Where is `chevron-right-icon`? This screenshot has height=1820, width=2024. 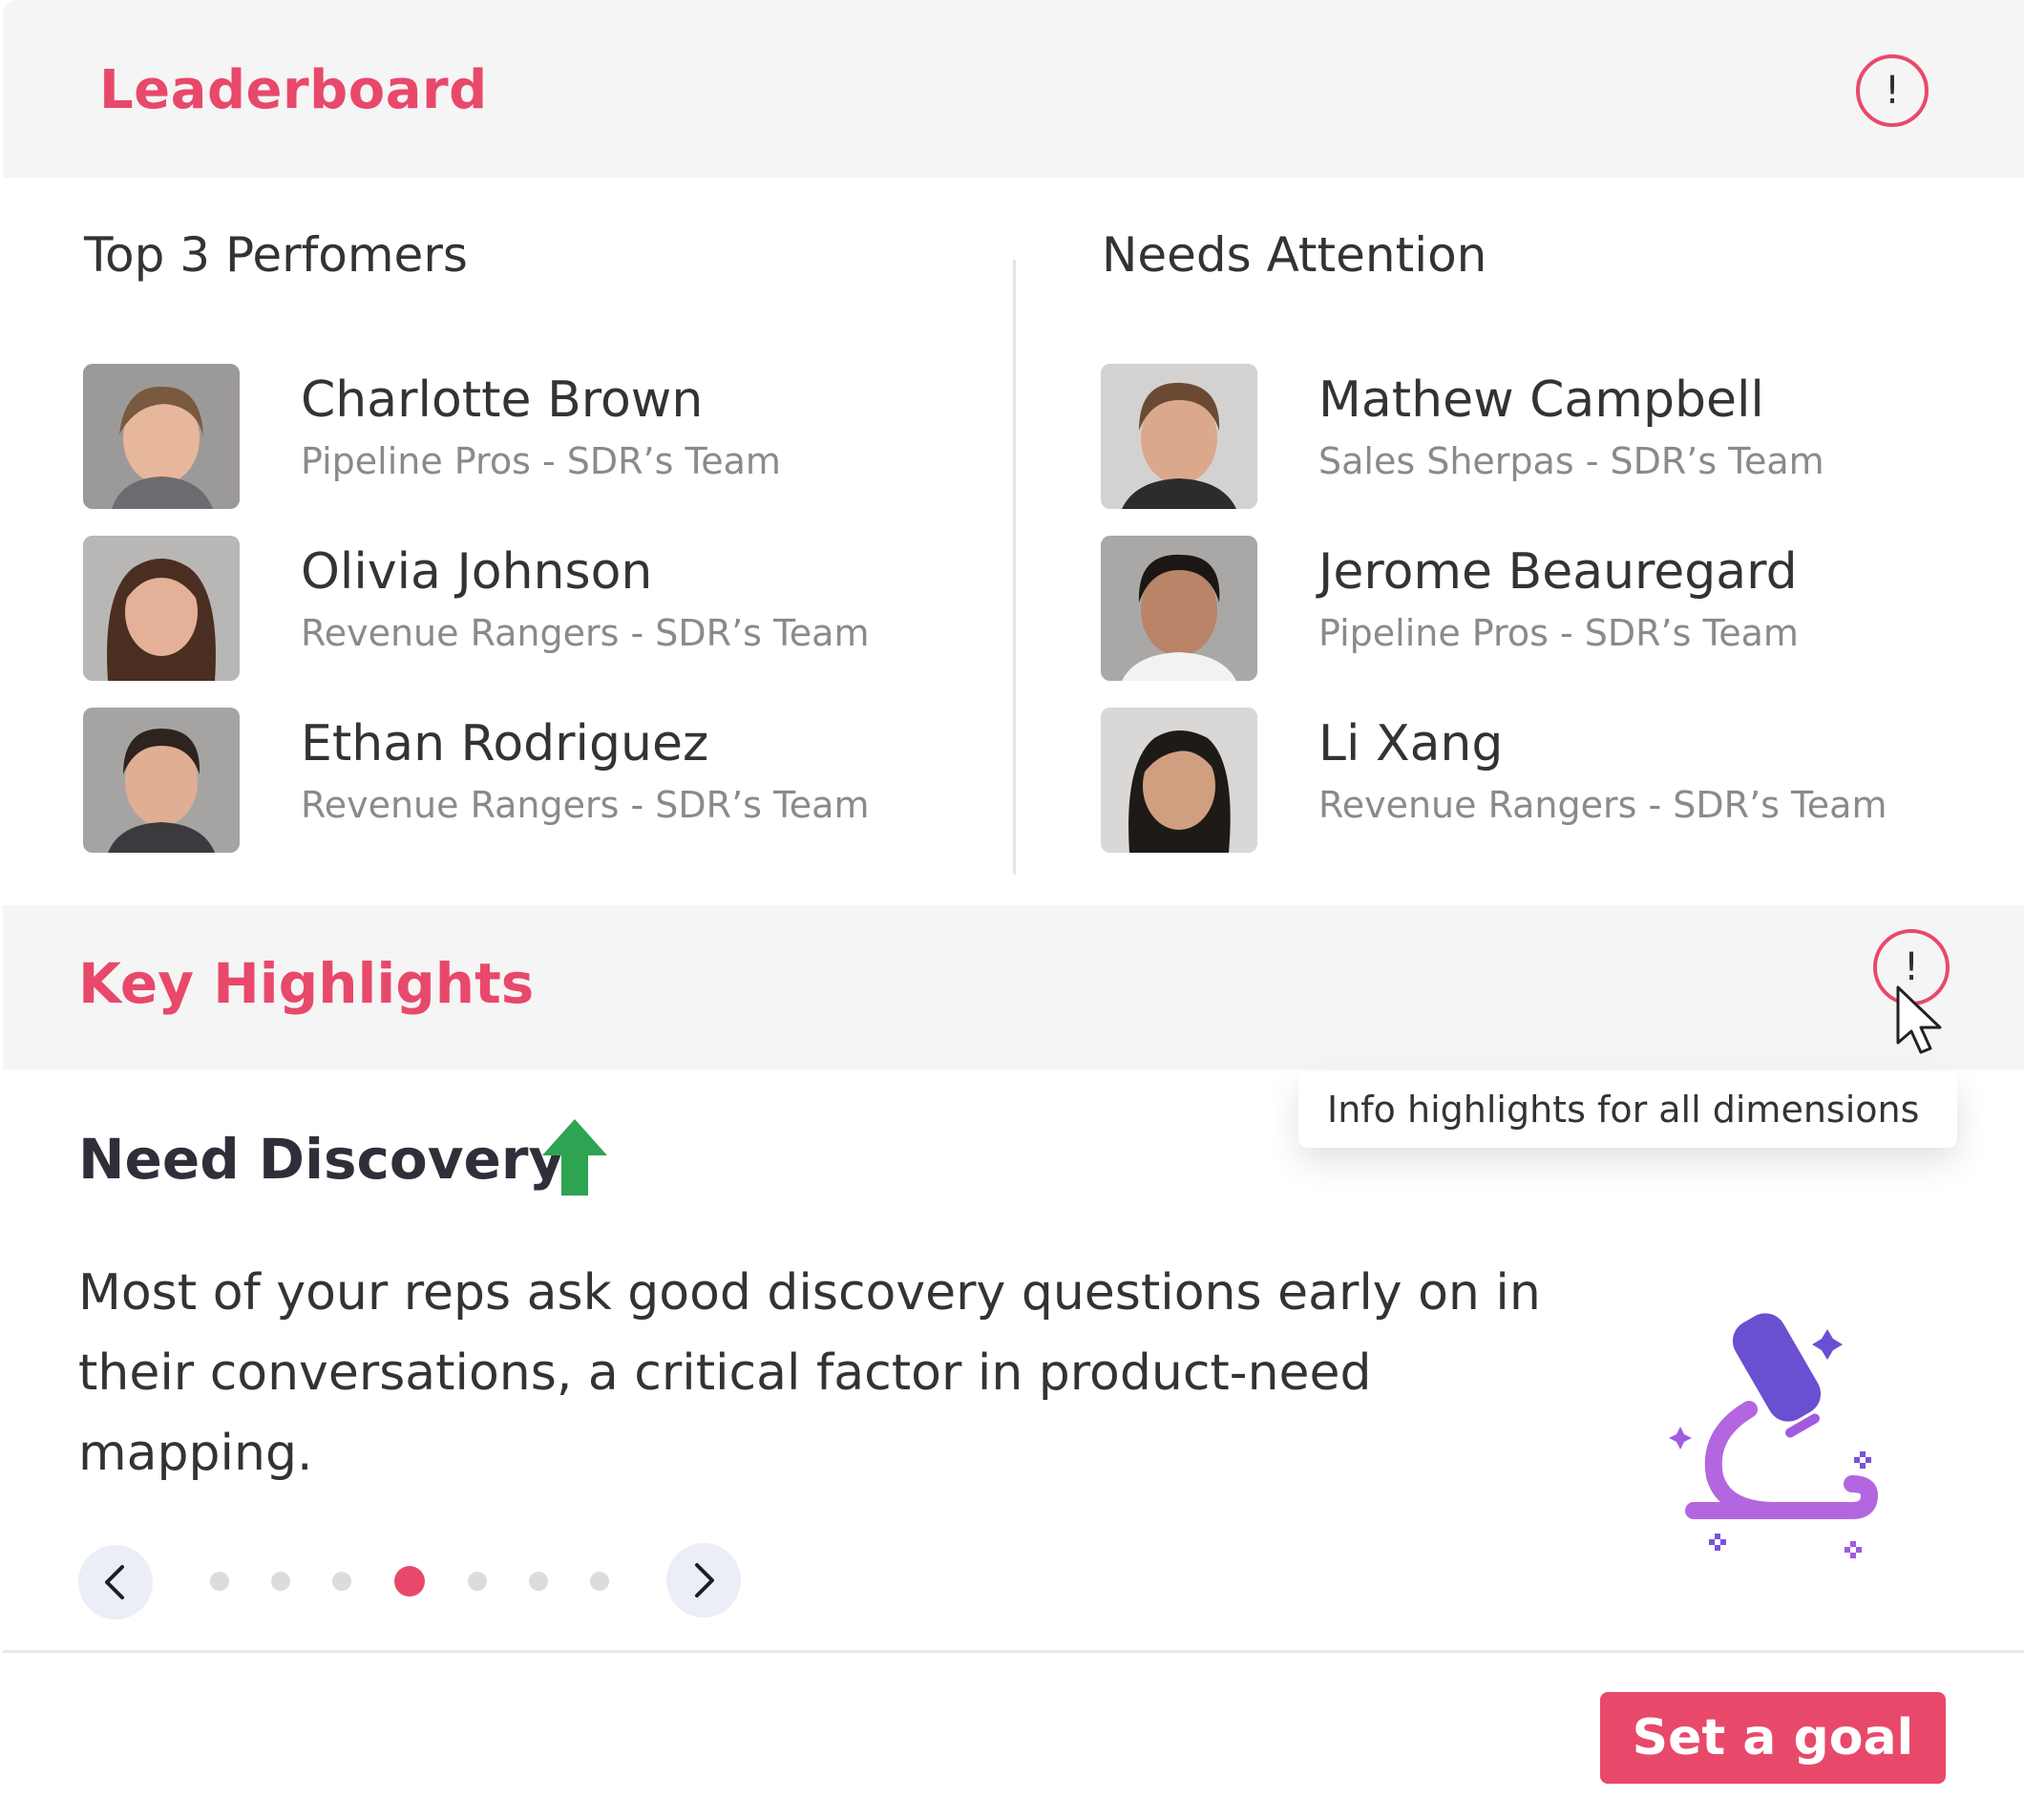
chevron-right-icon is located at coordinates (704, 1580).